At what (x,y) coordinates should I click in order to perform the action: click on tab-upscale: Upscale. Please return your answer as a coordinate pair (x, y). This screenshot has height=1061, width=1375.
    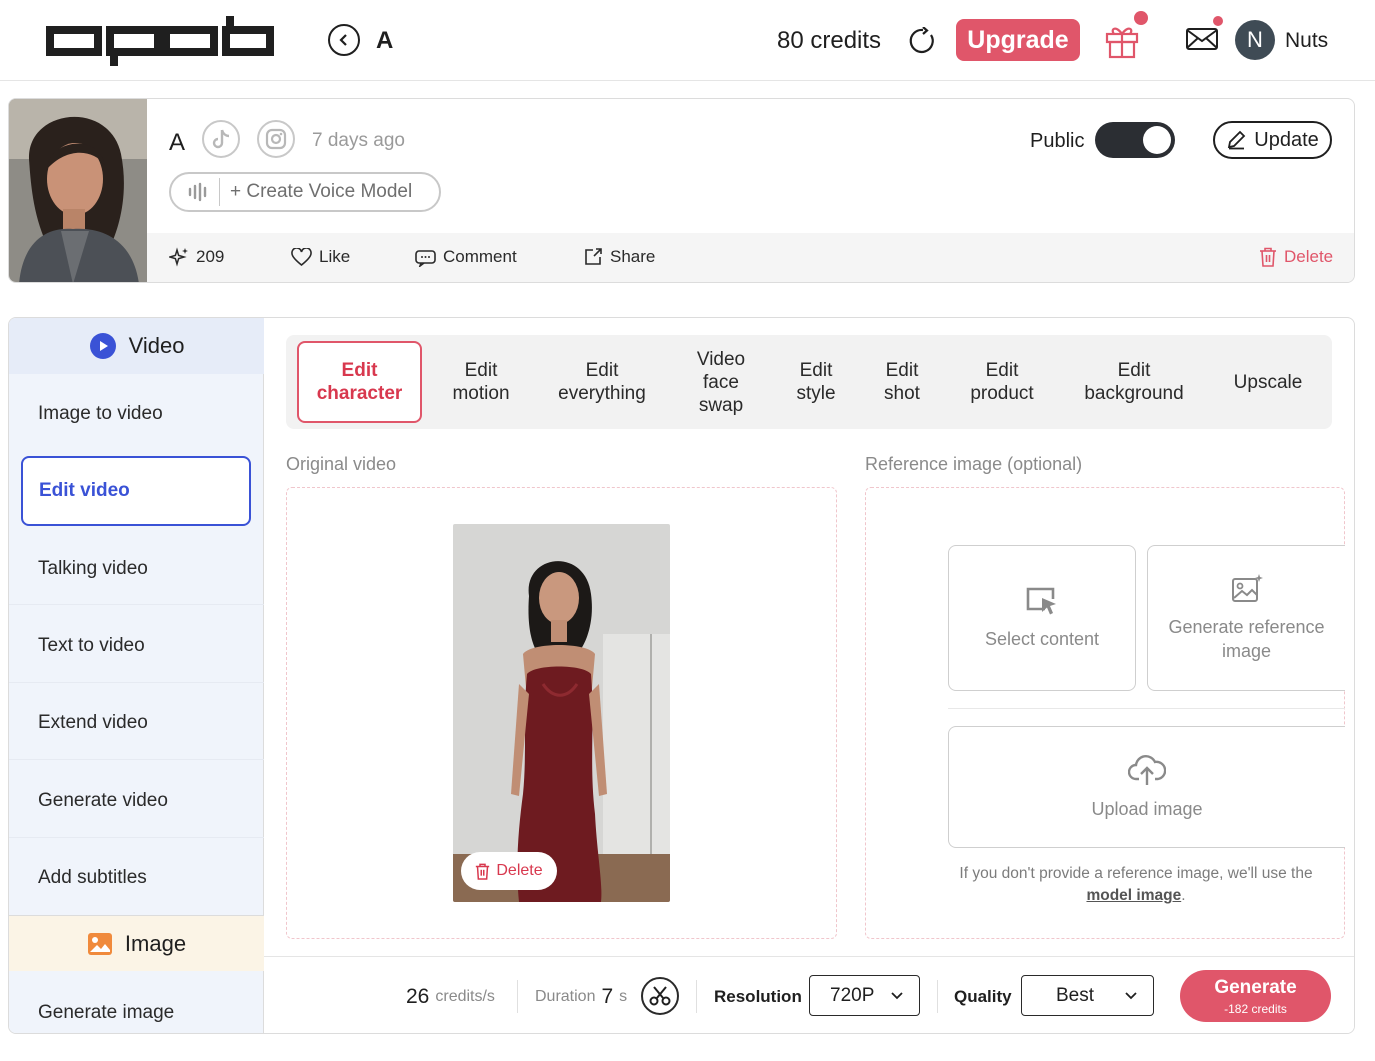
    Looking at the image, I should click on (1268, 382).